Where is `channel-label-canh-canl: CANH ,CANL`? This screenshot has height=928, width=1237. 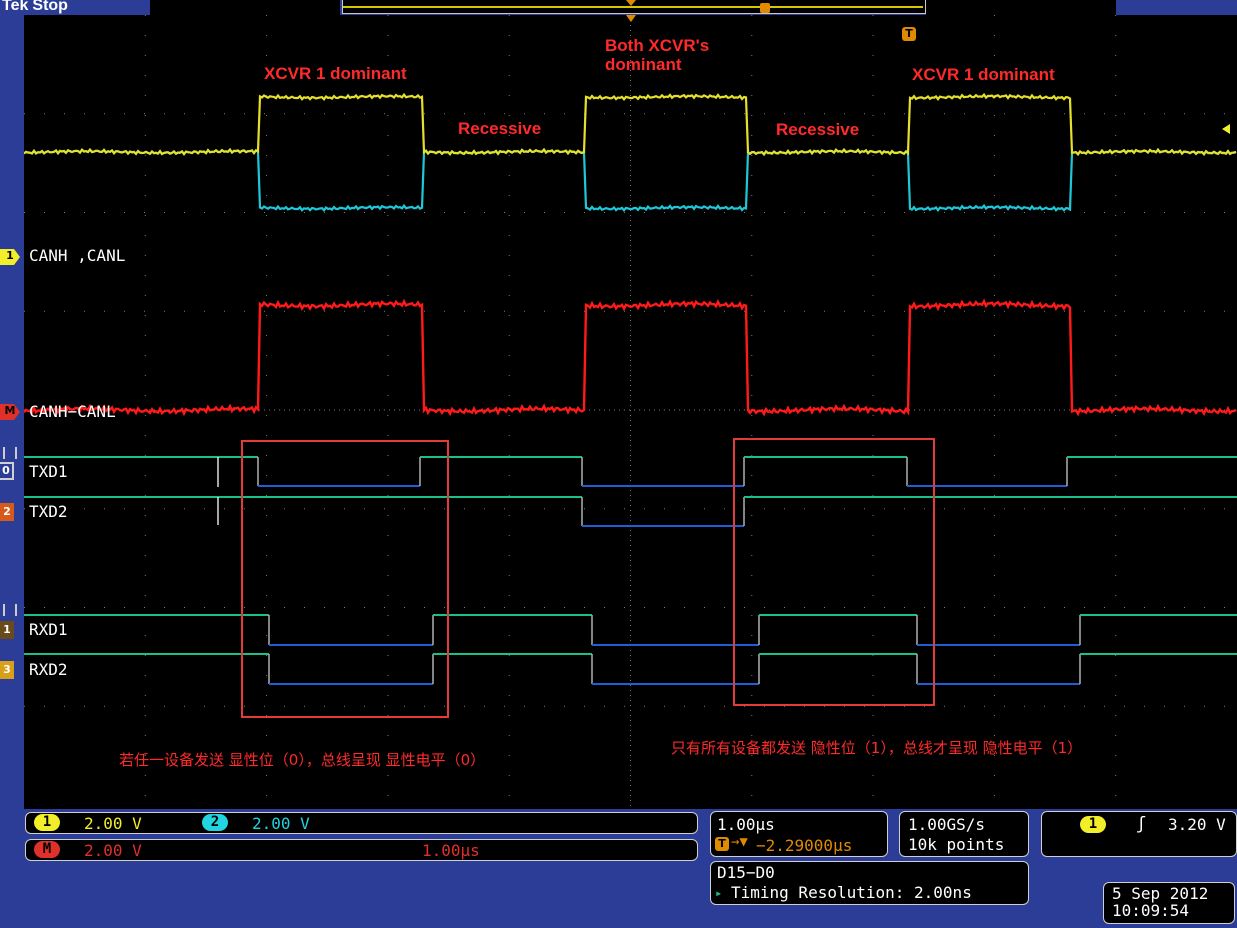
channel-label-canh-canl: CANH ,CANL is located at coordinates (77, 255).